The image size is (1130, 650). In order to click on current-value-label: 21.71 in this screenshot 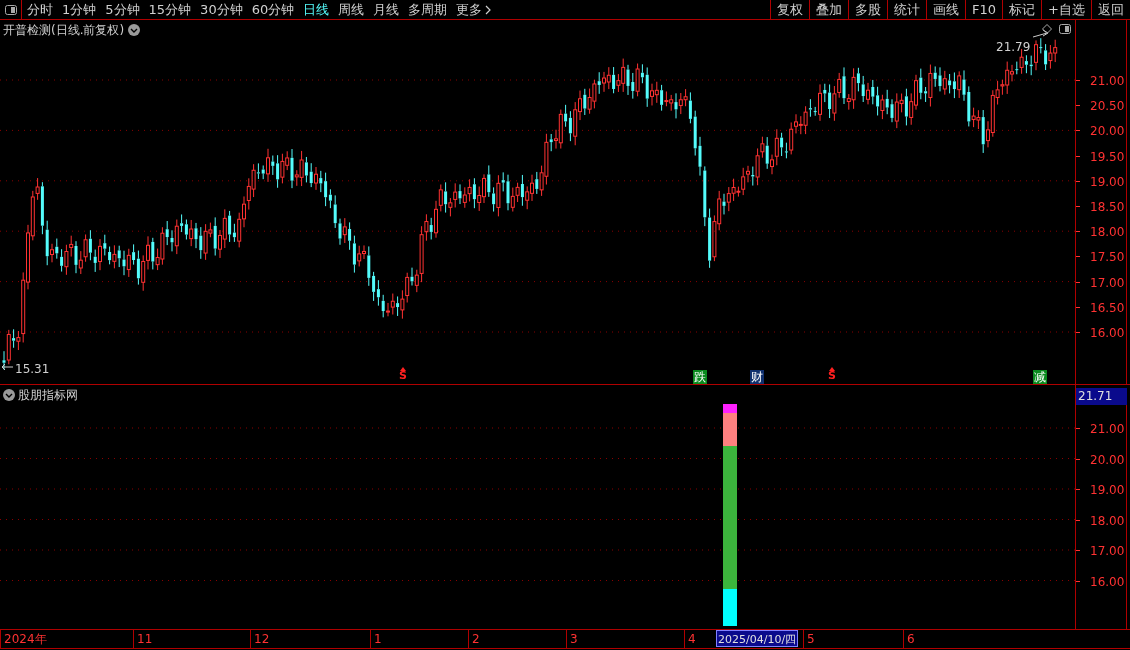, I will do `click(1101, 396)`.